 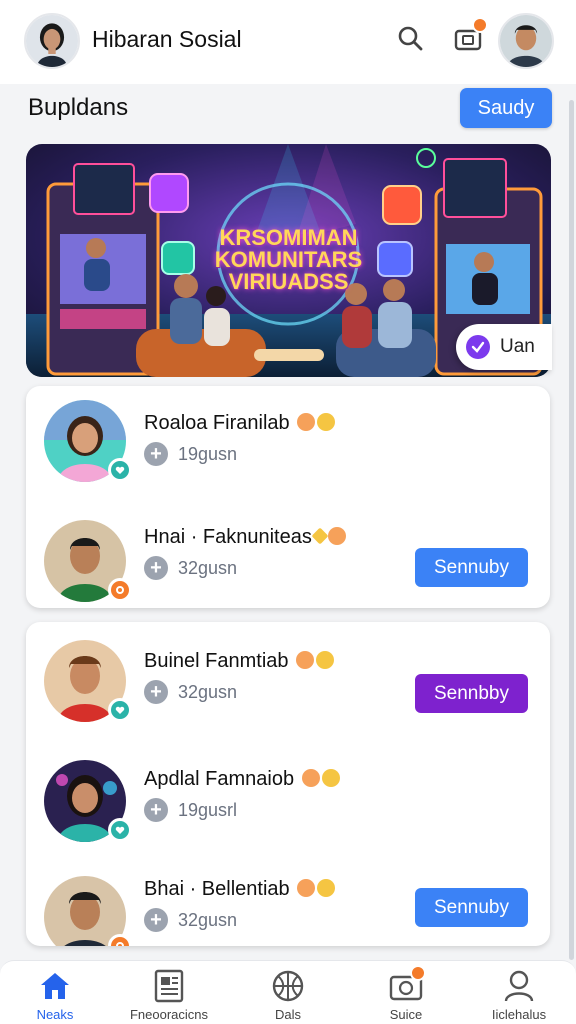 What do you see at coordinates (245, 537) in the screenshot?
I see `person-name: Hnai · Faknuniteas` at bounding box center [245, 537].